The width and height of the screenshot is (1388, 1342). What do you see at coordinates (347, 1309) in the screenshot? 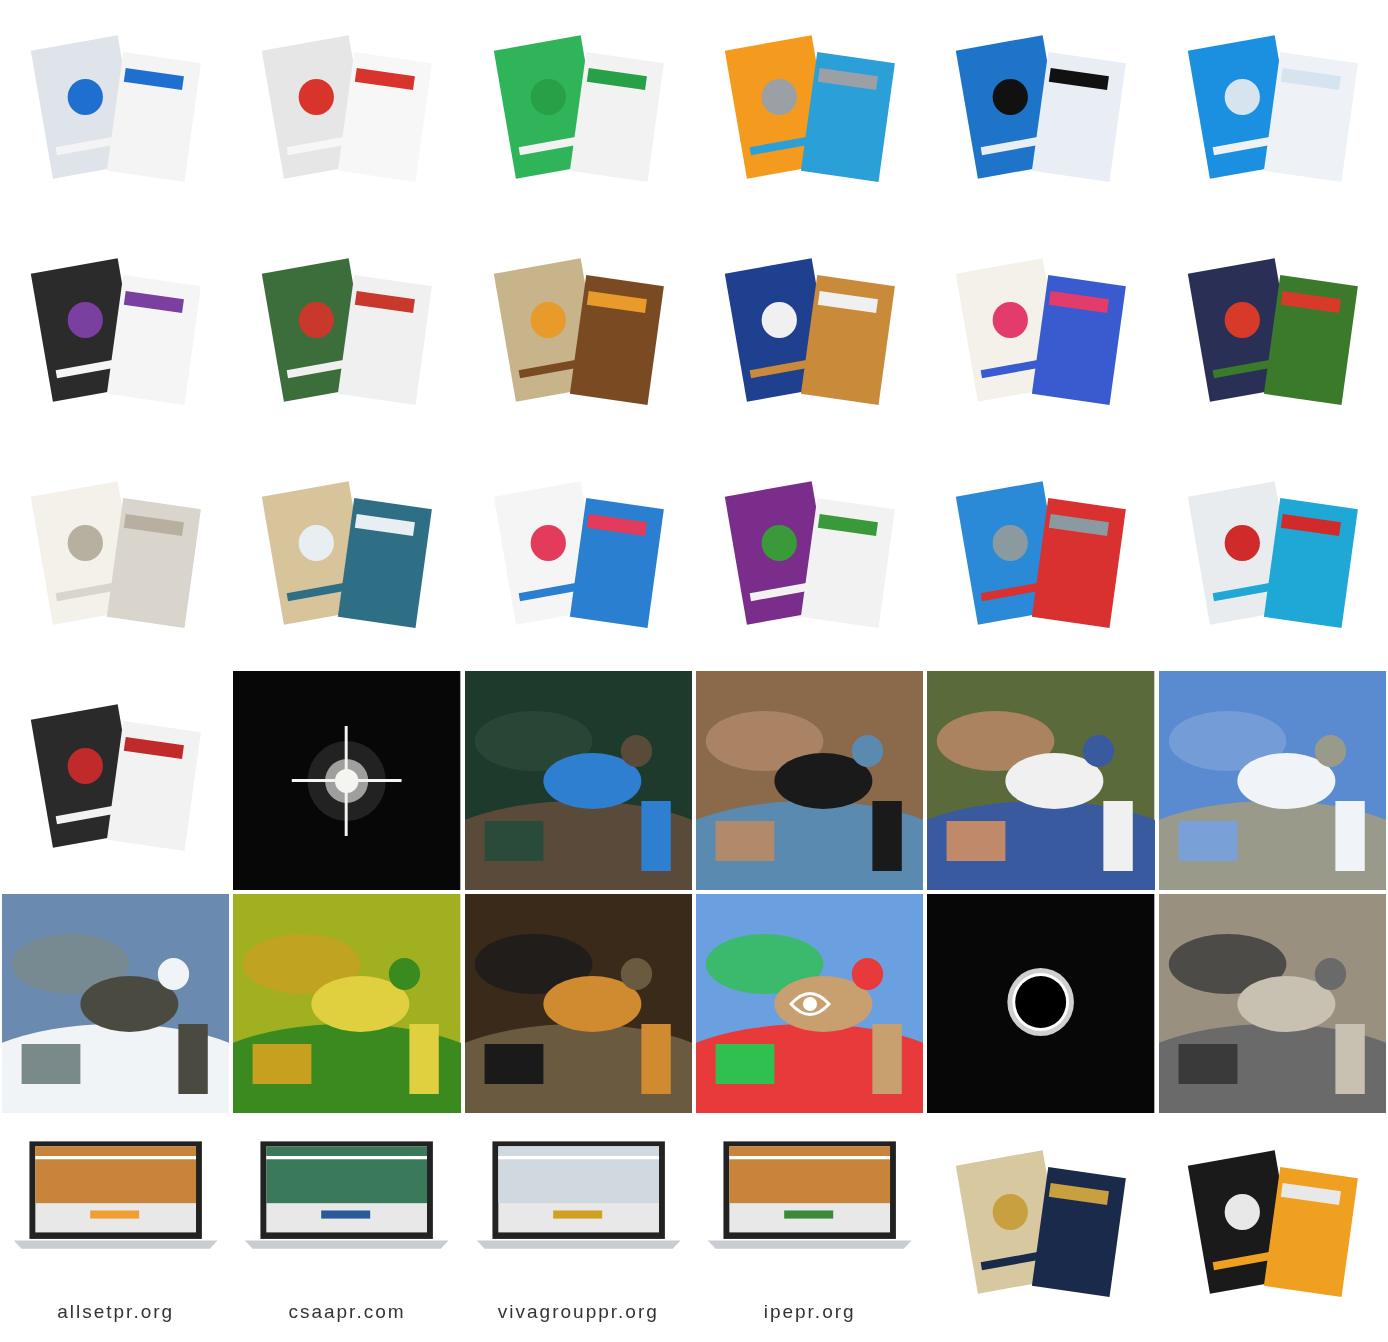
I see `site-caption: csaapr.com` at bounding box center [347, 1309].